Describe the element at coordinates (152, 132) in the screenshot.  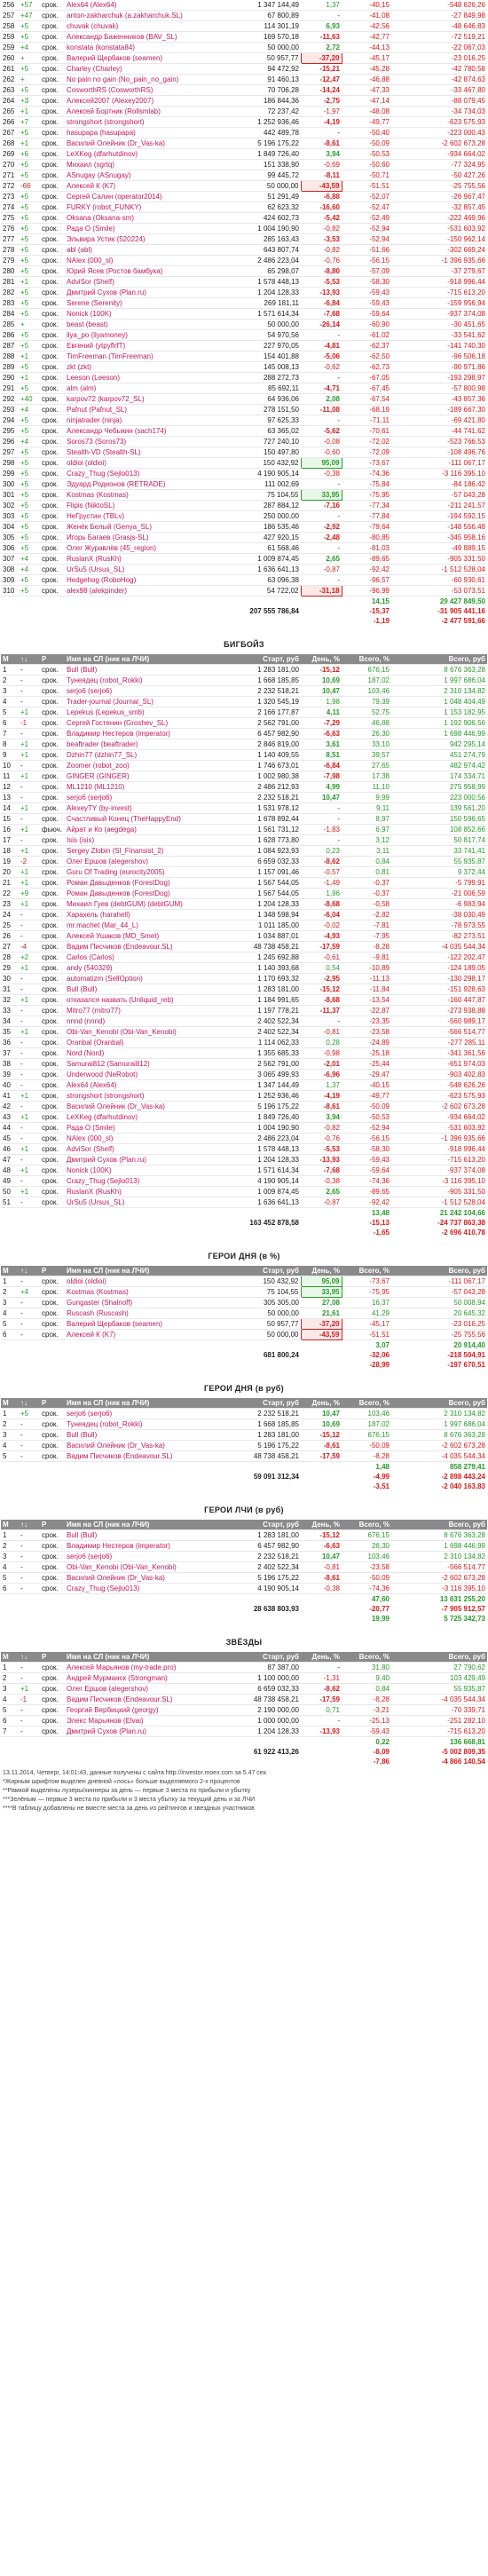
I see `trader-name-link: hasupapa (hasupapa)` at that location.